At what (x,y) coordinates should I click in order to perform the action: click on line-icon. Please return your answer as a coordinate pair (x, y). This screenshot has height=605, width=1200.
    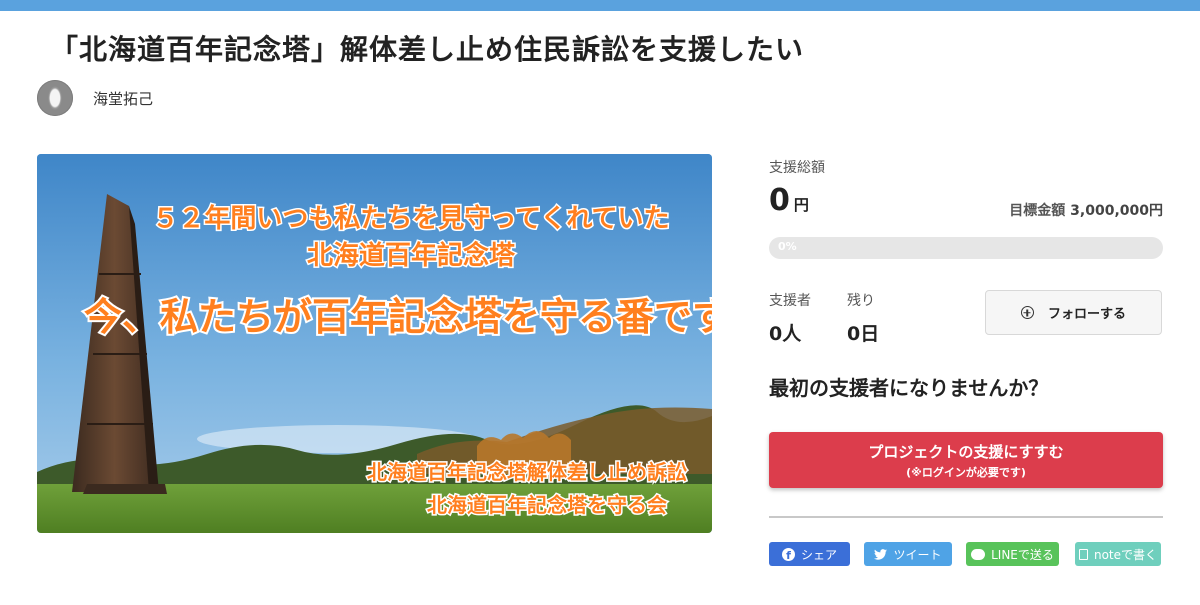
    Looking at the image, I should click on (978, 554).